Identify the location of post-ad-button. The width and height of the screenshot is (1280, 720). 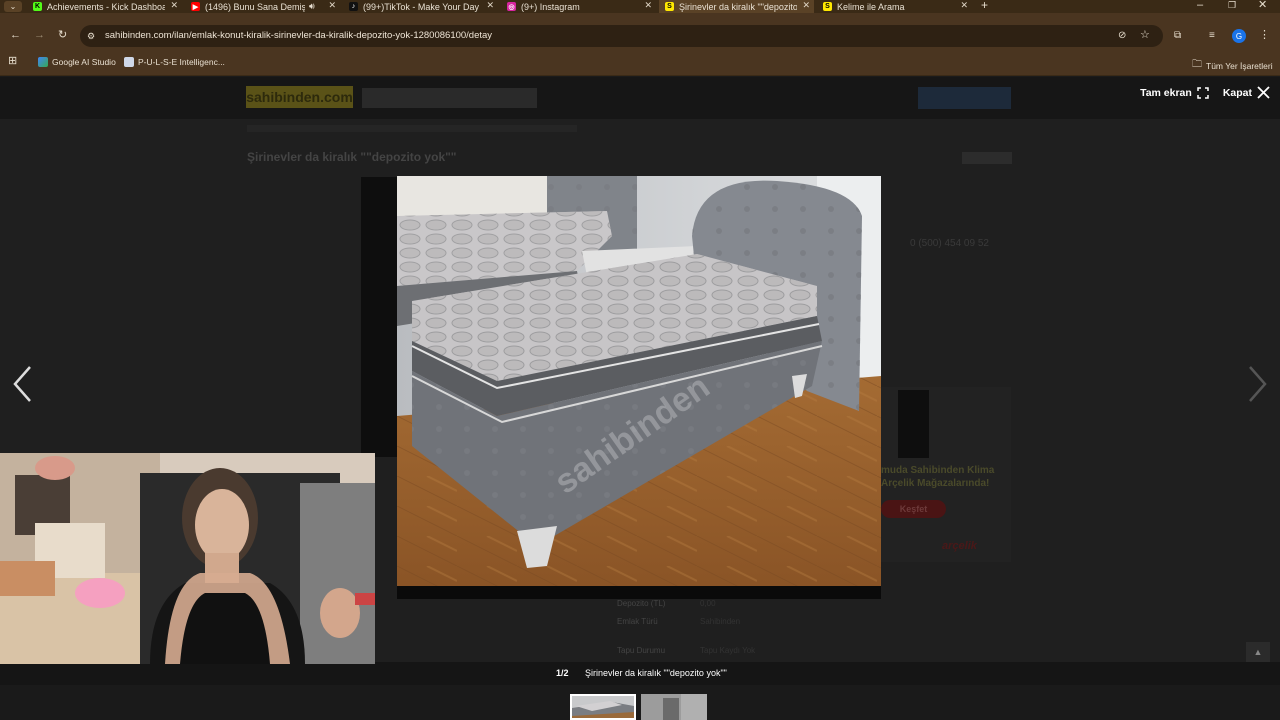
(964, 98).